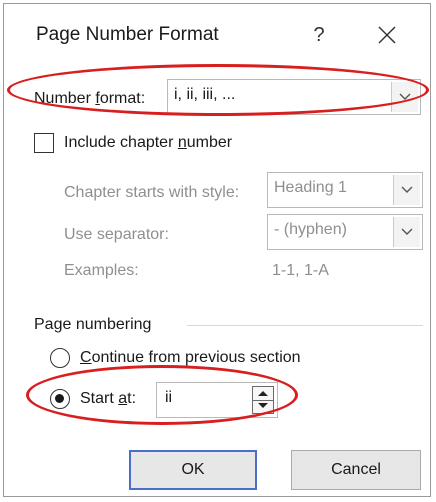  What do you see at coordinates (44, 143) in the screenshot?
I see `include-chapter-checkbox` at bounding box center [44, 143].